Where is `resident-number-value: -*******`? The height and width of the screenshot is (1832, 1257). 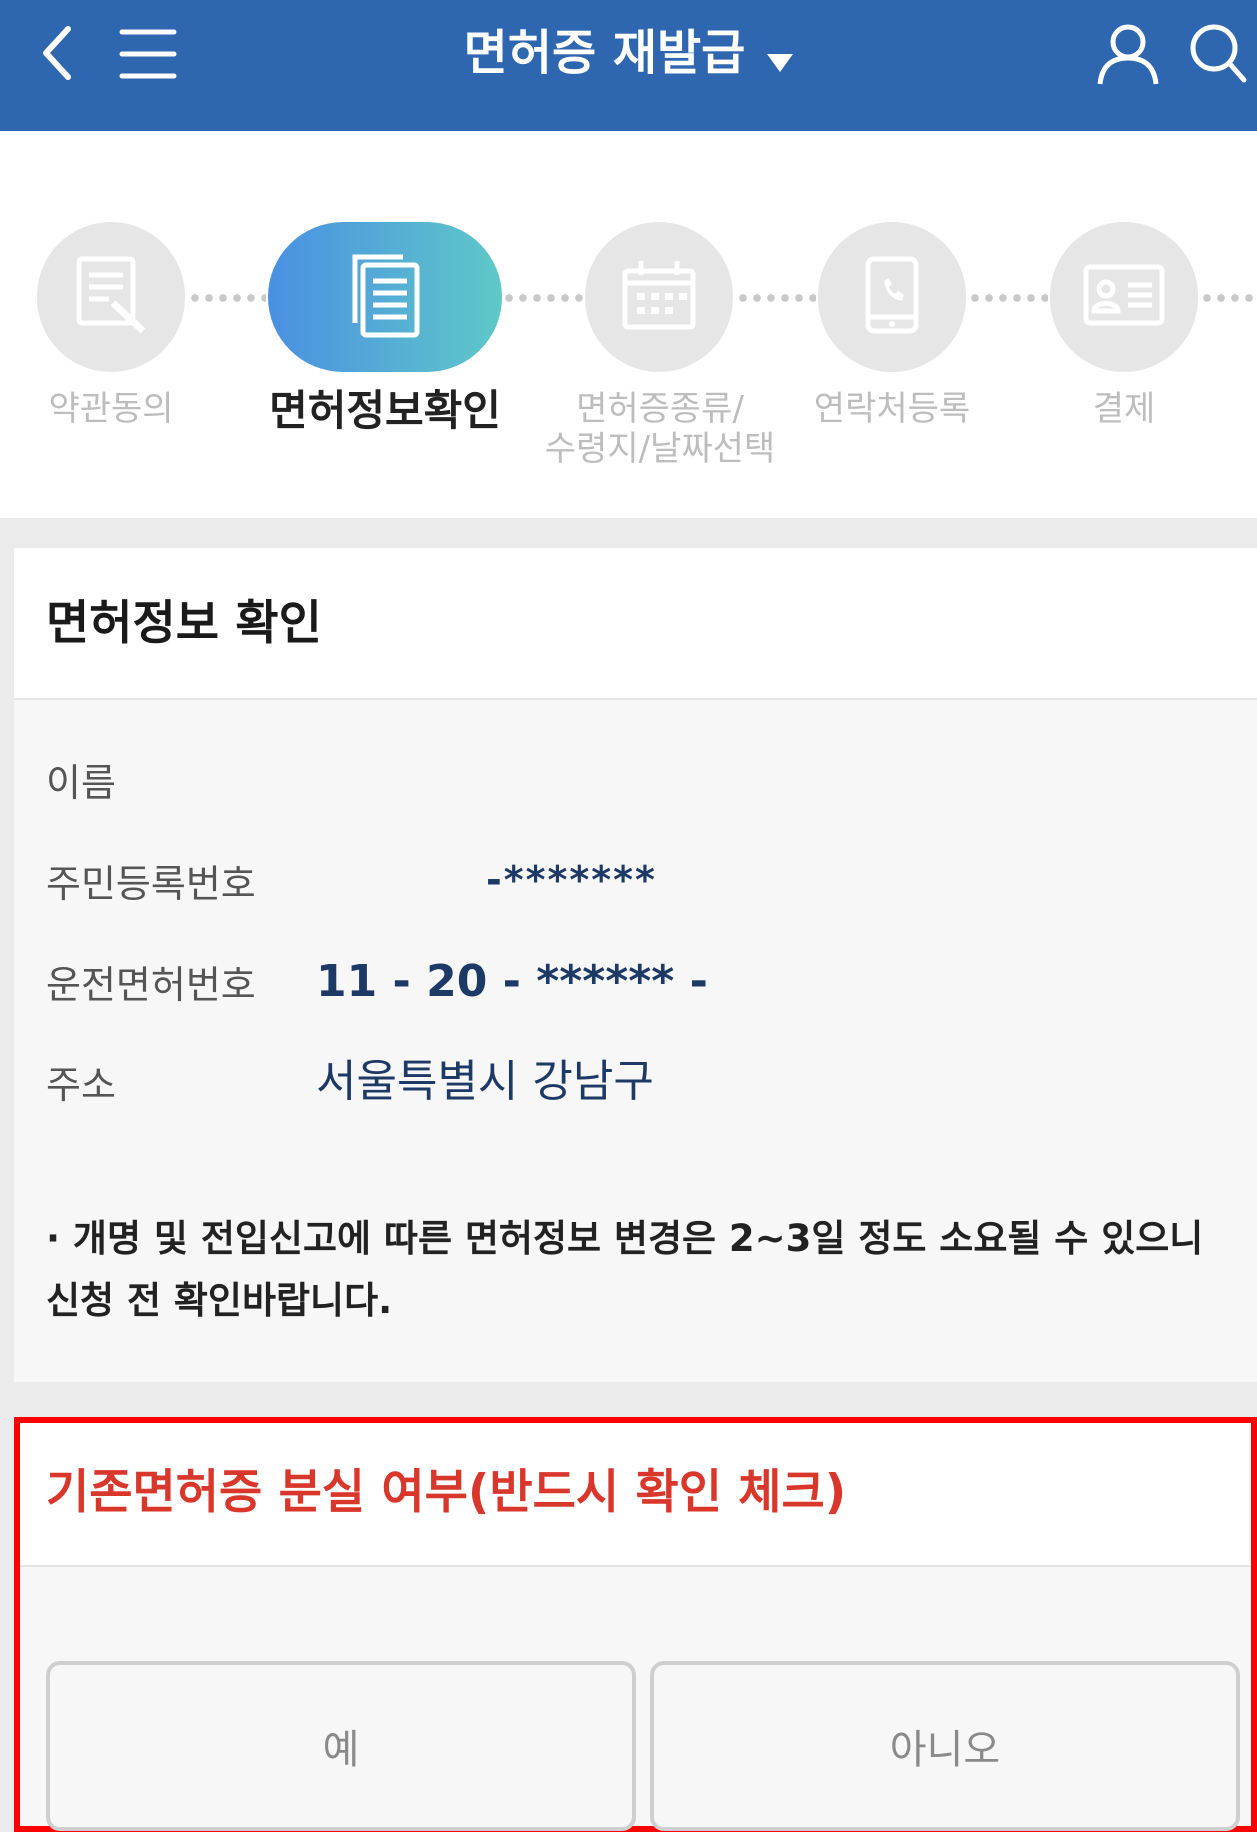 resident-number-value: -******* is located at coordinates (571, 880).